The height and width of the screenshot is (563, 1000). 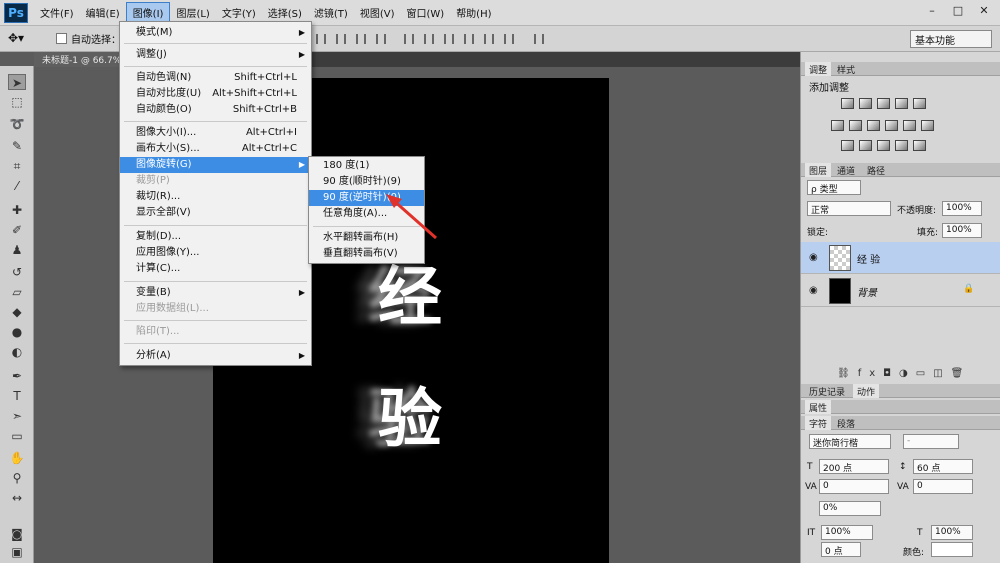 I want to click on menu-file: 文件(F), so click(x=57, y=12).